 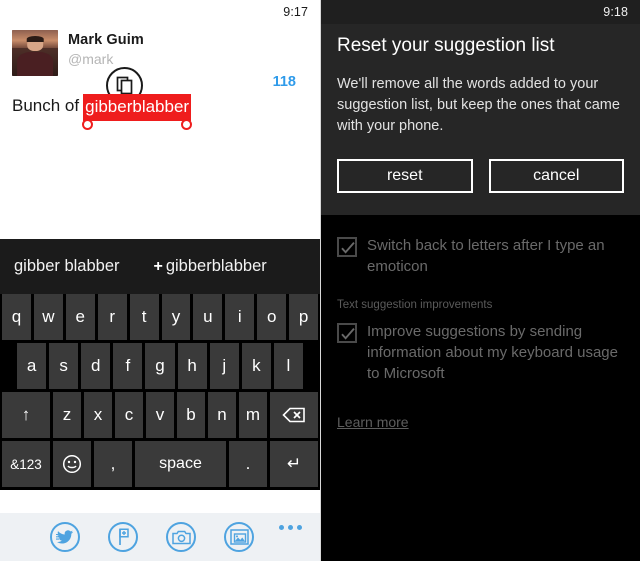 I want to click on checkbox-switch-back-to-letters, so click(x=347, y=247).